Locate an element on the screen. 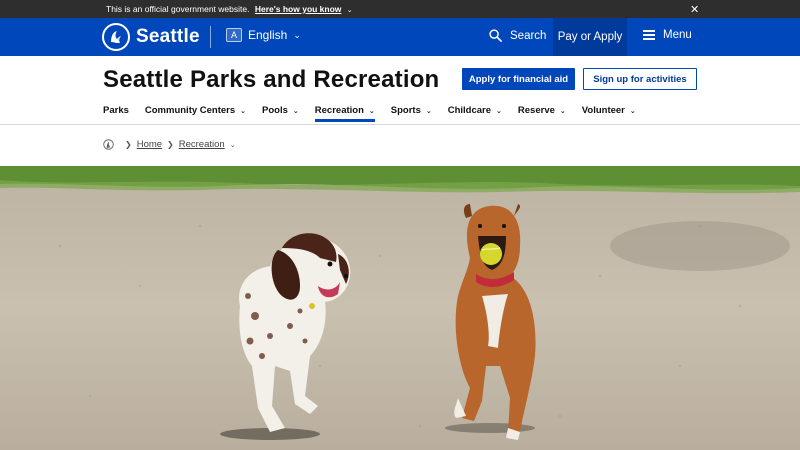  sign-up-activities-button: Sign up for activities is located at coordinates (640, 79).